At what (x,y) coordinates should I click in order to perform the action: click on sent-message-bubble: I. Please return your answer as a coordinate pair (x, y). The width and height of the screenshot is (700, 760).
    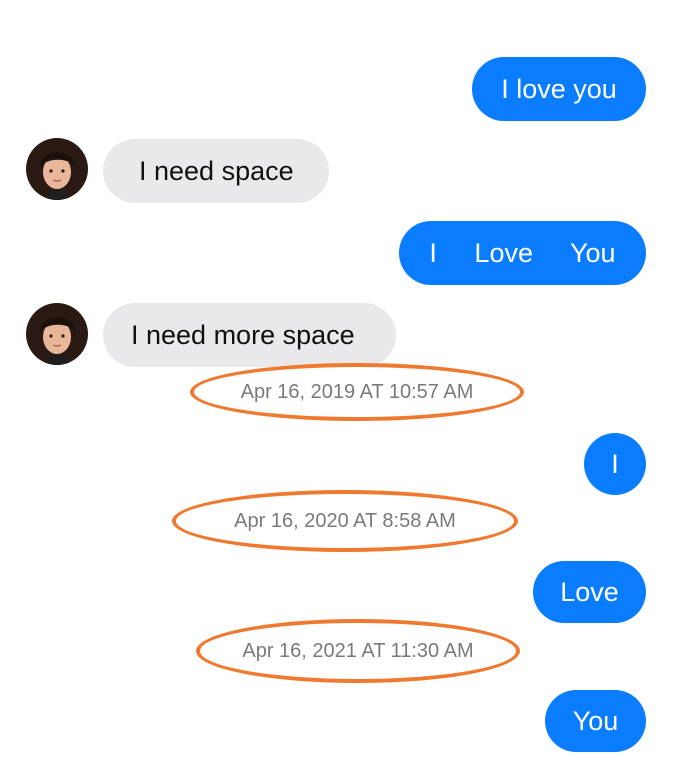
    Looking at the image, I should click on (615, 464).